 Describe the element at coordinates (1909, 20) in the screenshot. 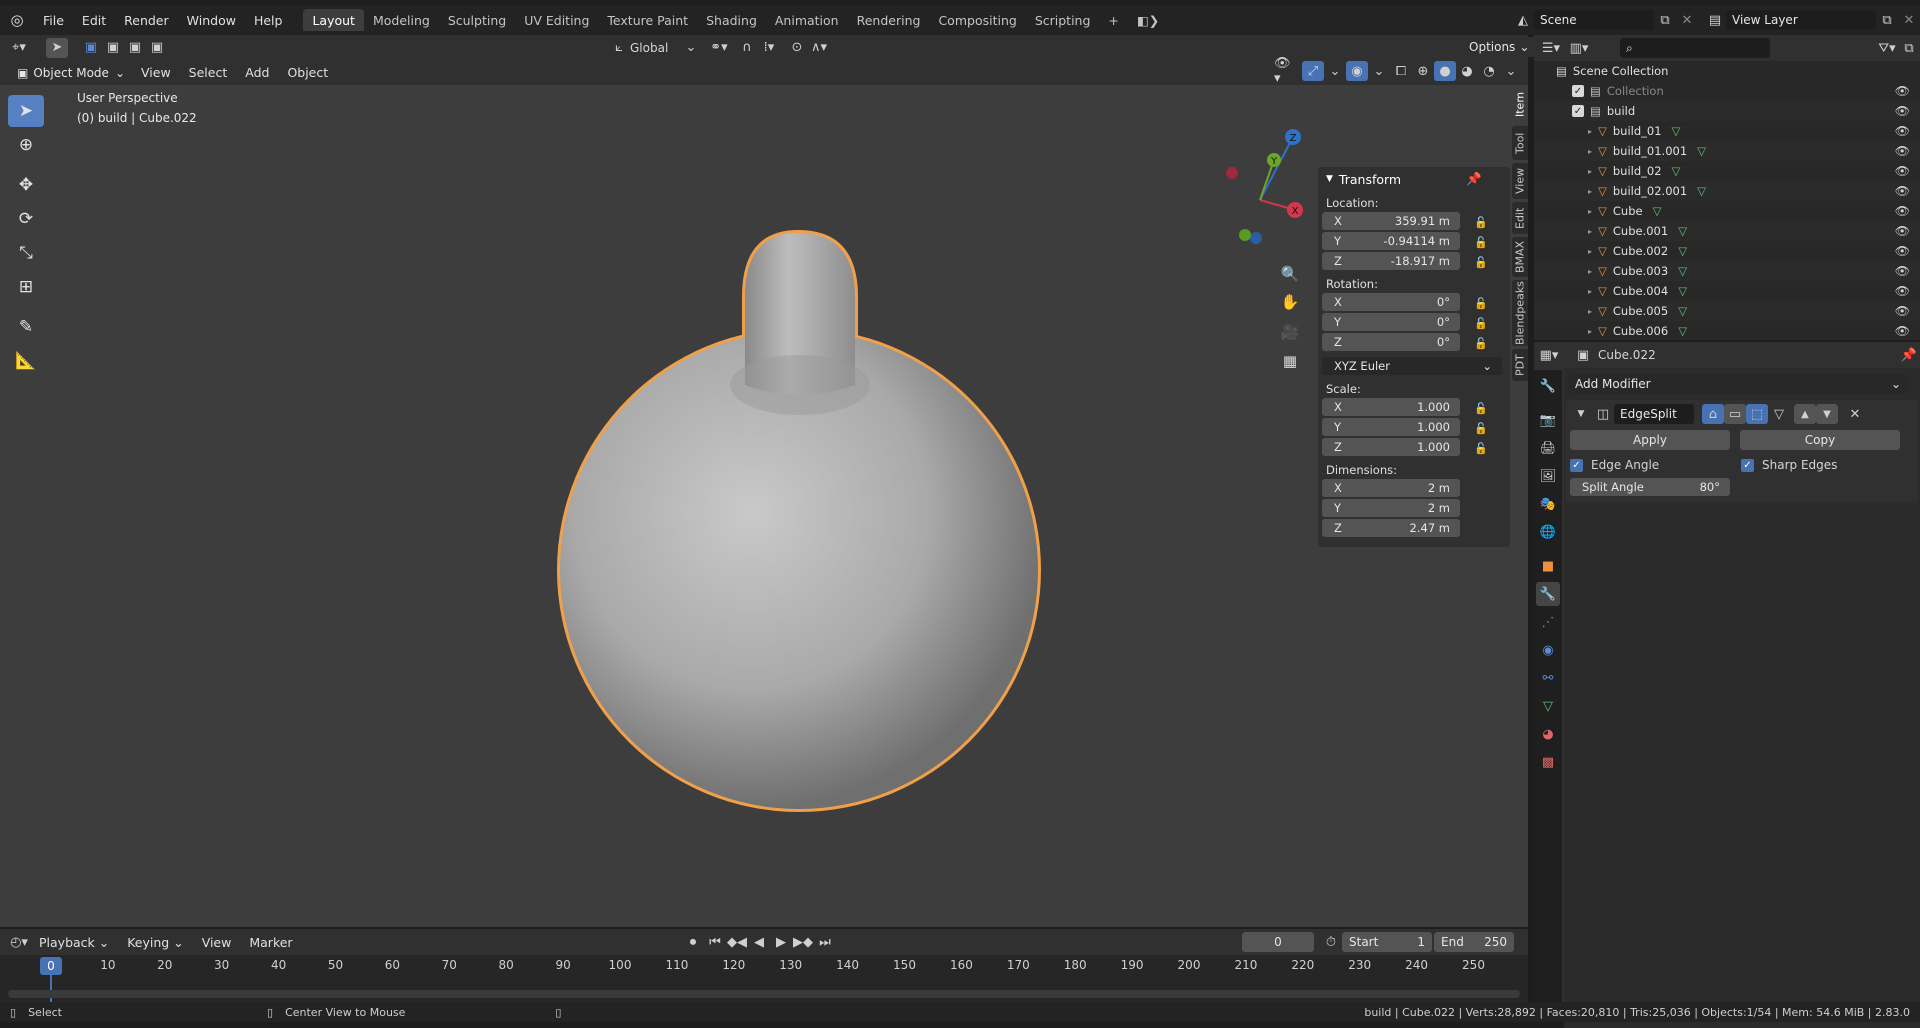

I see `delete-view-layer-icon: ✕` at that location.